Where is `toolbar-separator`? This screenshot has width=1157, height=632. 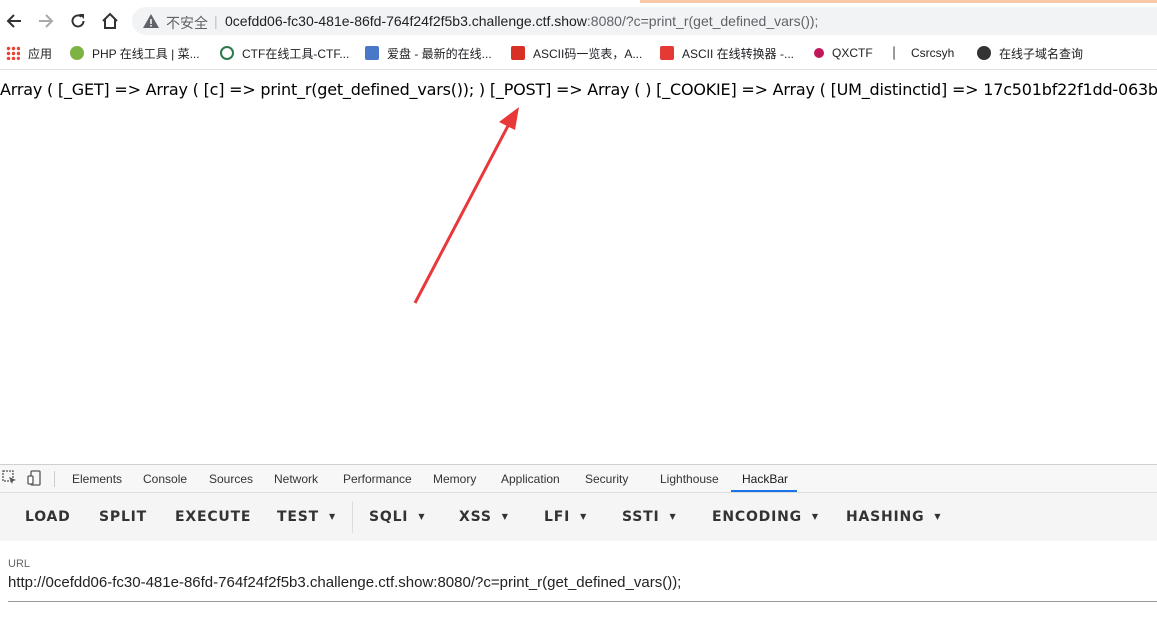 toolbar-separator is located at coordinates (352, 517).